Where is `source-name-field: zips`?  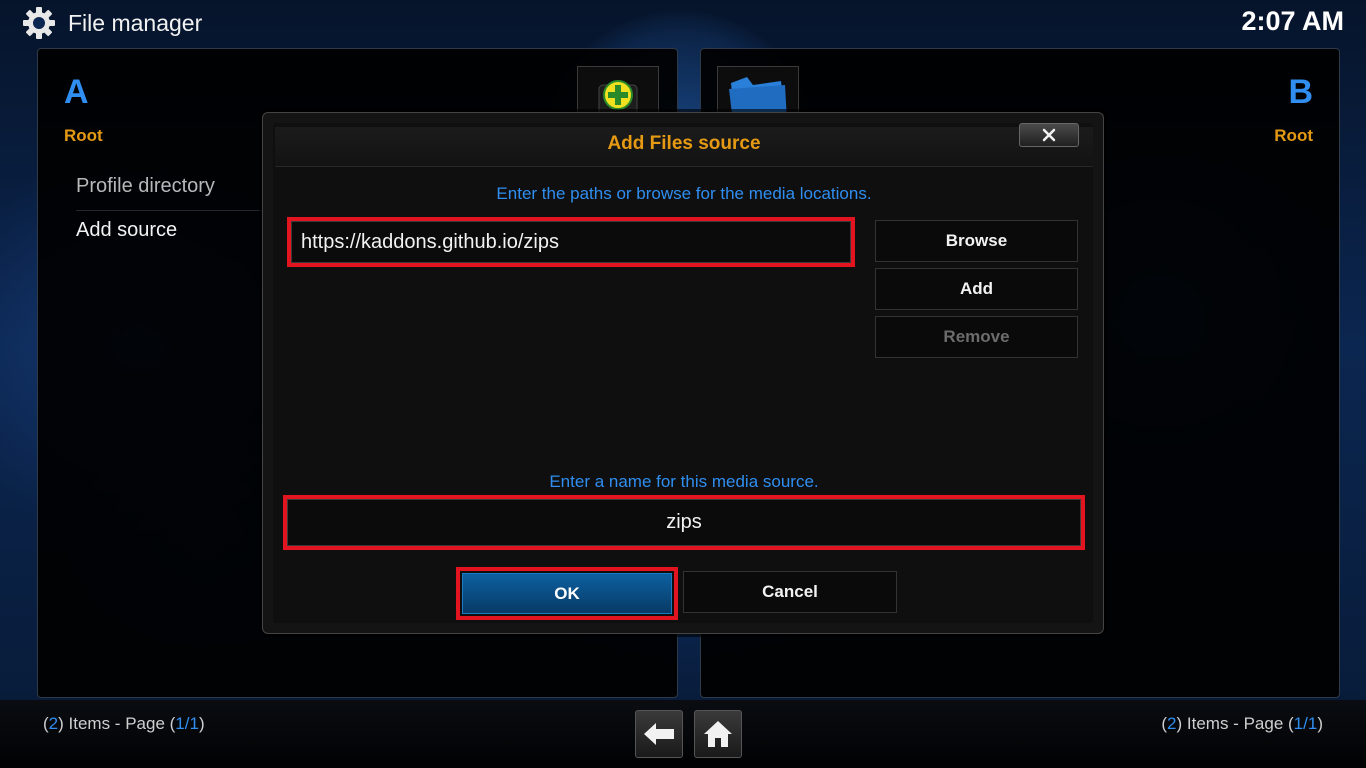
source-name-field: zips is located at coordinates (684, 522).